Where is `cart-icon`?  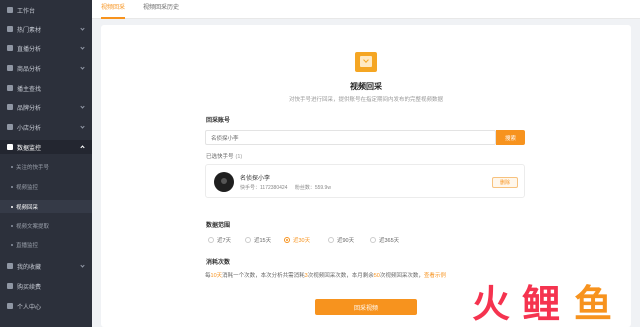
cart-icon is located at coordinates (10, 68).